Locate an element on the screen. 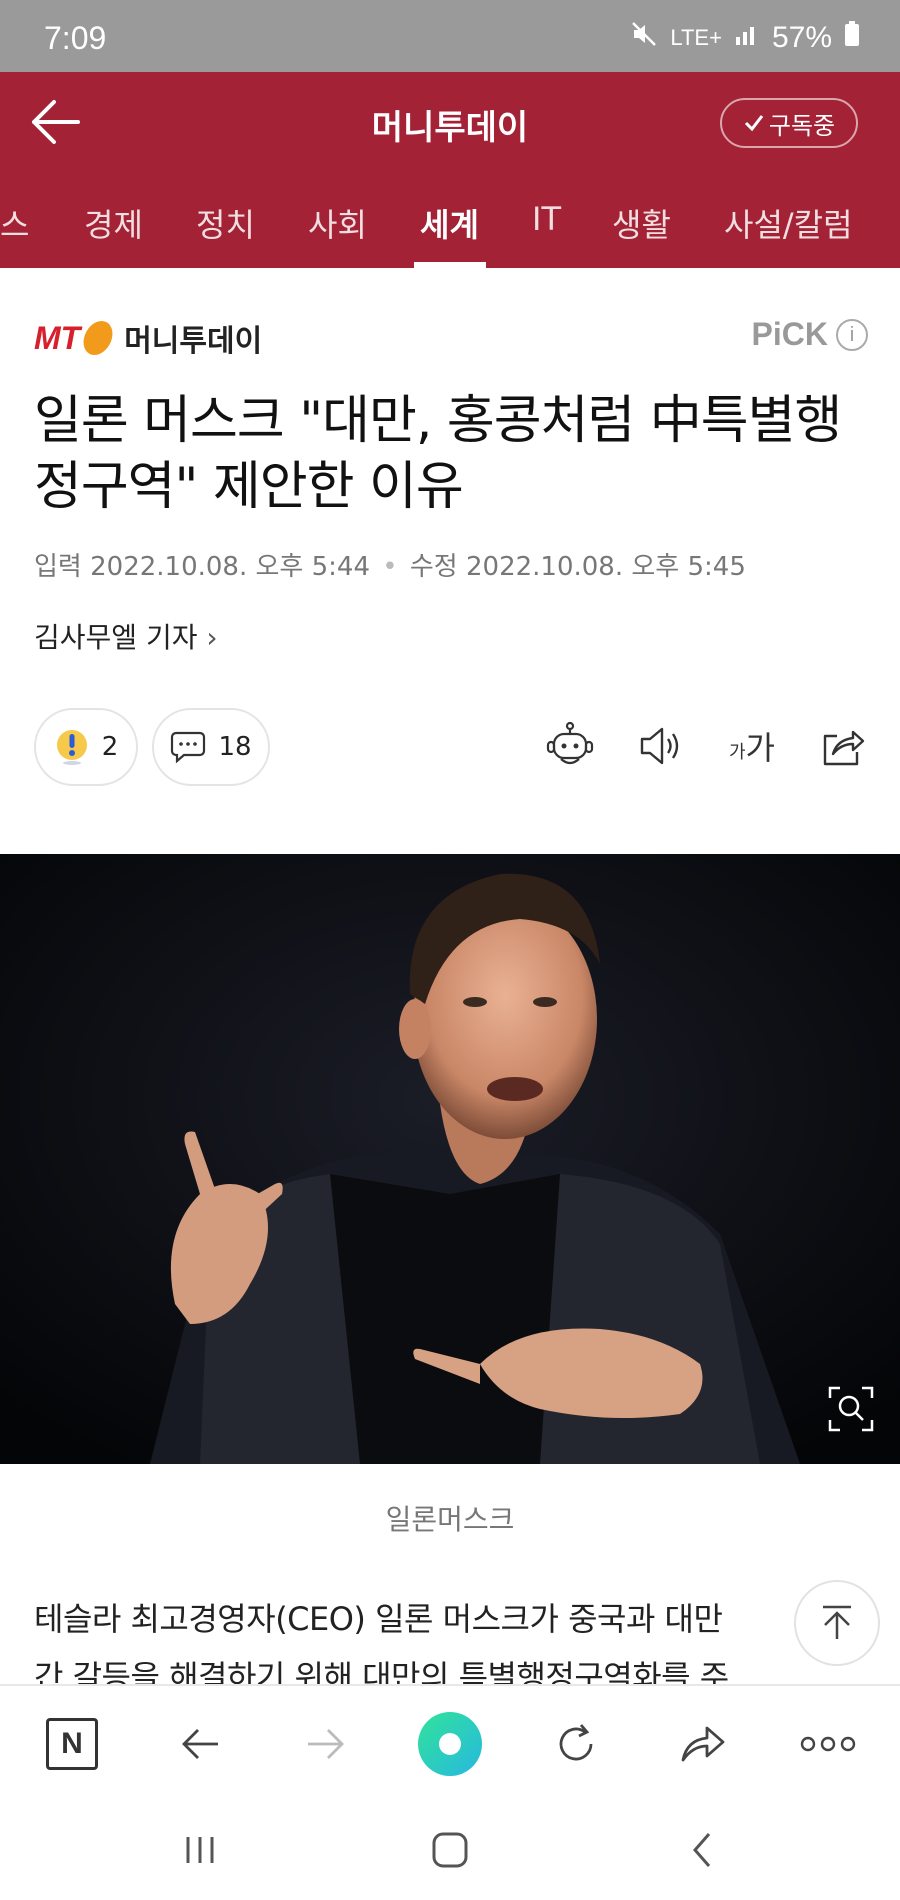 This screenshot has width=900, height=1900. tab-politics: 정치 is located at coordinates (225, 223).